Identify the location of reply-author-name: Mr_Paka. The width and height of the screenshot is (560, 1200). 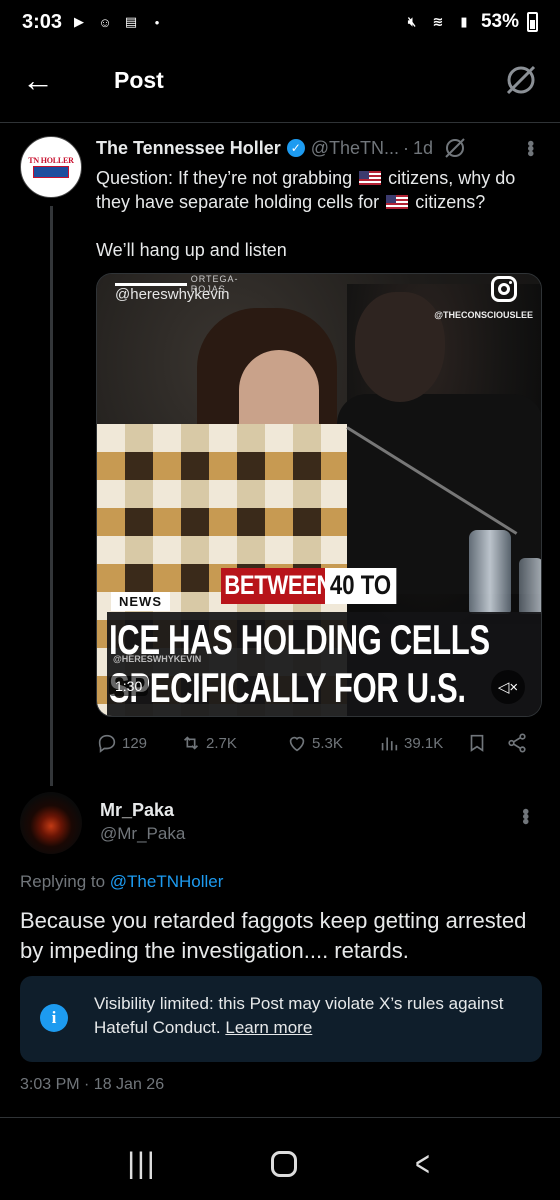
(137, 810).